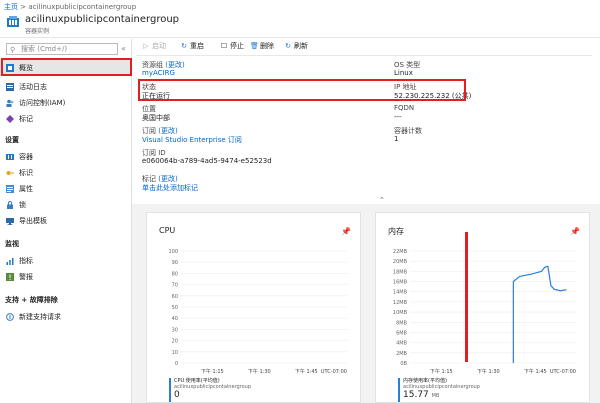 This screenshot has width=600, height=403. I want to click on y-tick-label: 22MB, so click(400, 252).